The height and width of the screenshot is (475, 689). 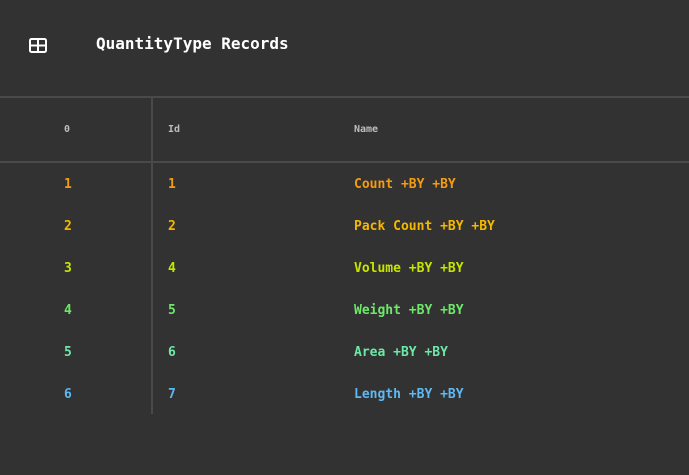 I want to click on cell-name: Pack Count +BY +BY, so click(x=424, y=226).